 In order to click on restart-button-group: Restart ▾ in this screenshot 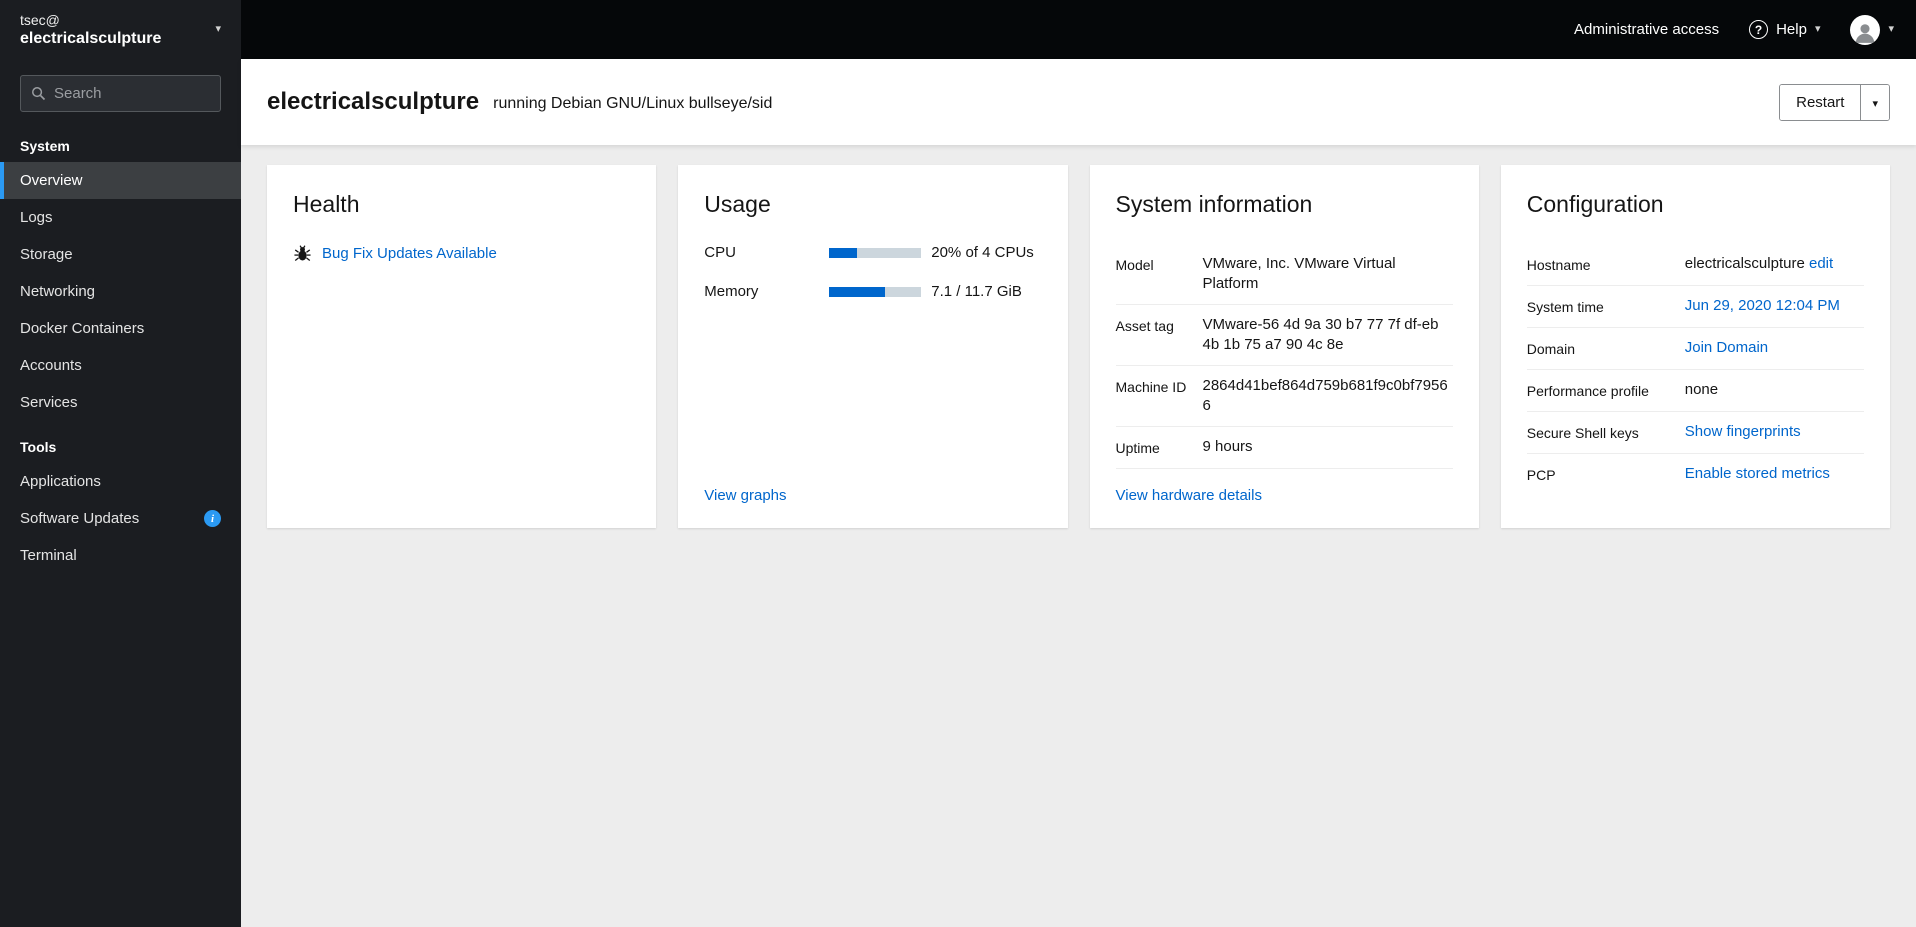, I will do `click(1834, 102)`.